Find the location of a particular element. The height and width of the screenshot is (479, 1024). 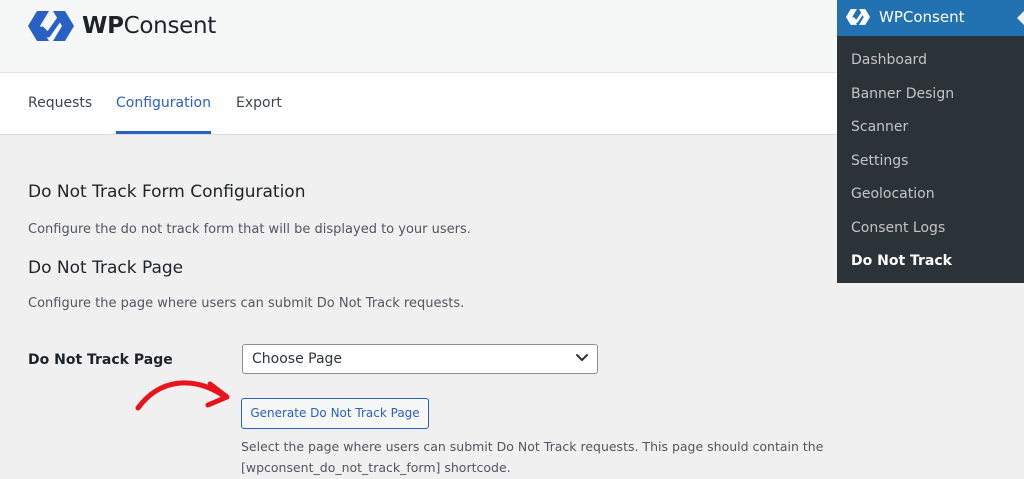

curved-arrow-icon is located at coordinates (182, 395).